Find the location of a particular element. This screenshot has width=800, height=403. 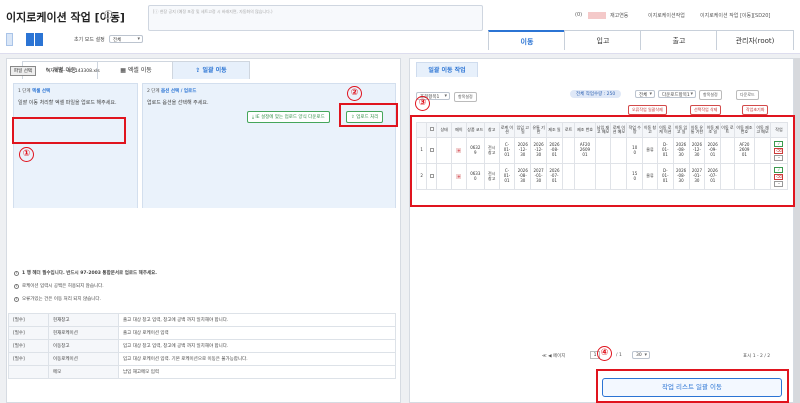

tab-outbound: 출고 is located at coordinates (679, 40).